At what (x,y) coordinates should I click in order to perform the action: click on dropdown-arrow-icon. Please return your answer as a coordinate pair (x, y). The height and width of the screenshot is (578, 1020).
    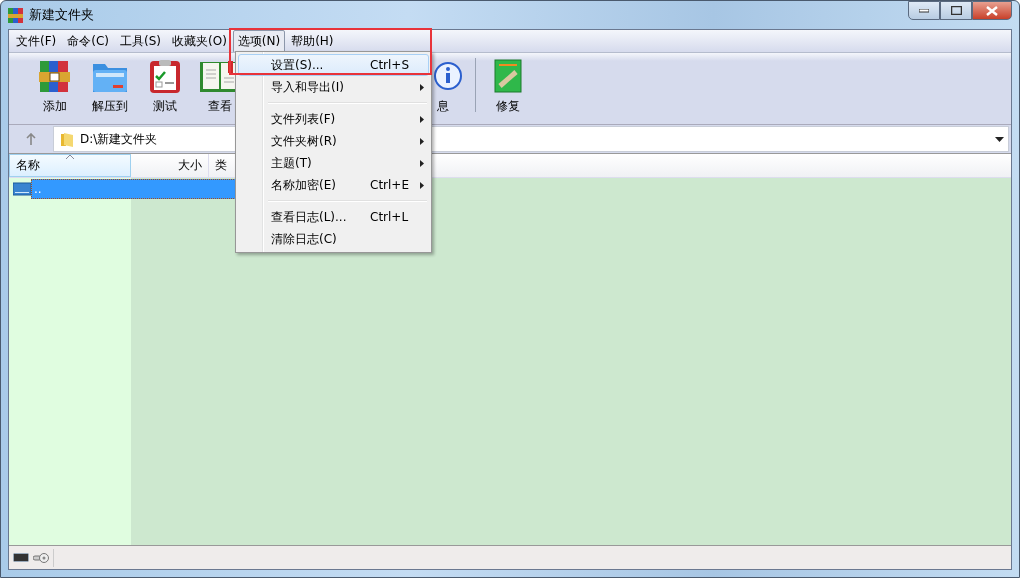
    Looking at the image, I should click on (999, 139).